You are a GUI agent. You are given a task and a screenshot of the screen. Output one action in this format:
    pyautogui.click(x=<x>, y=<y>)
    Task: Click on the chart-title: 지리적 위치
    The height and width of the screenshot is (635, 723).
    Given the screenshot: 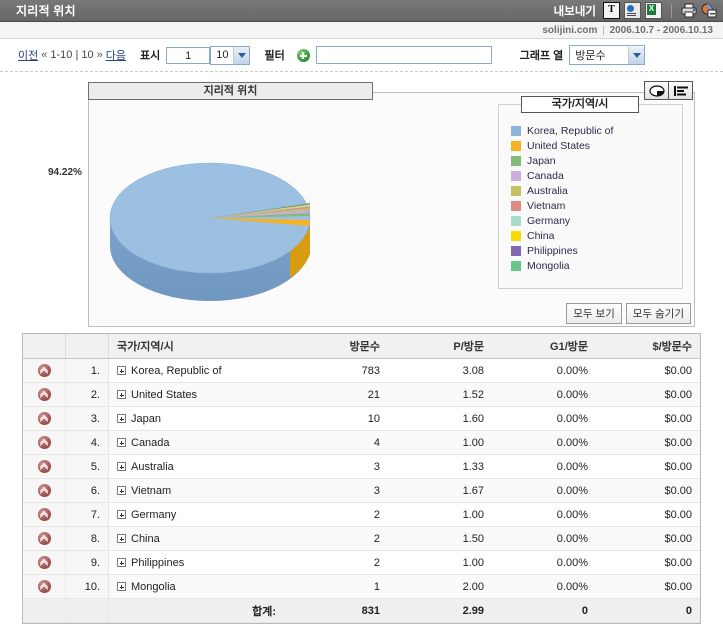 What is the action you would take?
    pyautogui.click(x=230, y=91)
    